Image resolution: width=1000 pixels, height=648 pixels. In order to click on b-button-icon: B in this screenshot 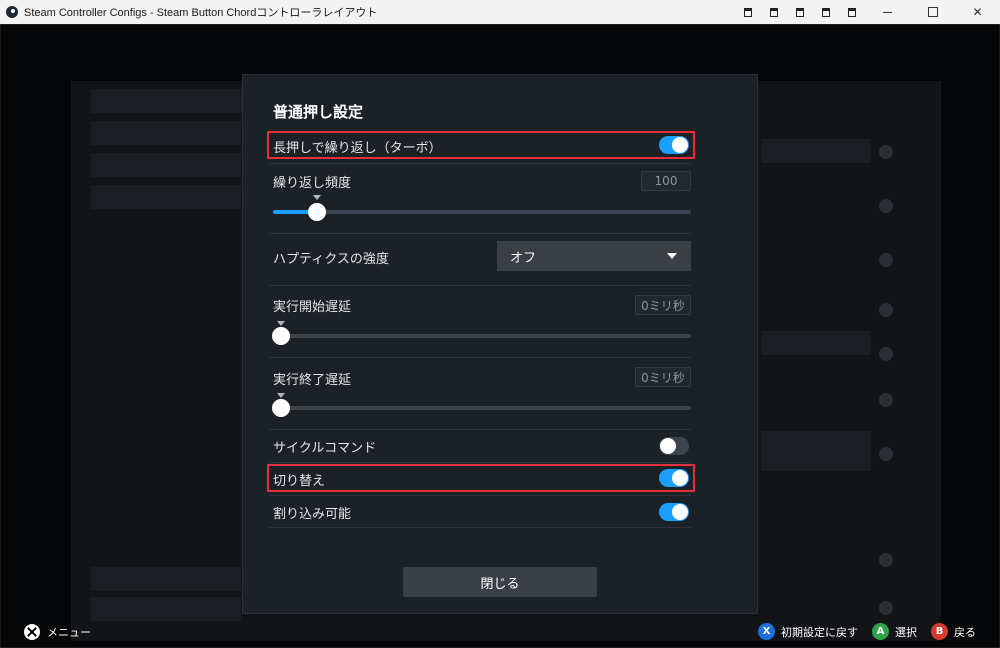, I will do `click(939, 631)`.